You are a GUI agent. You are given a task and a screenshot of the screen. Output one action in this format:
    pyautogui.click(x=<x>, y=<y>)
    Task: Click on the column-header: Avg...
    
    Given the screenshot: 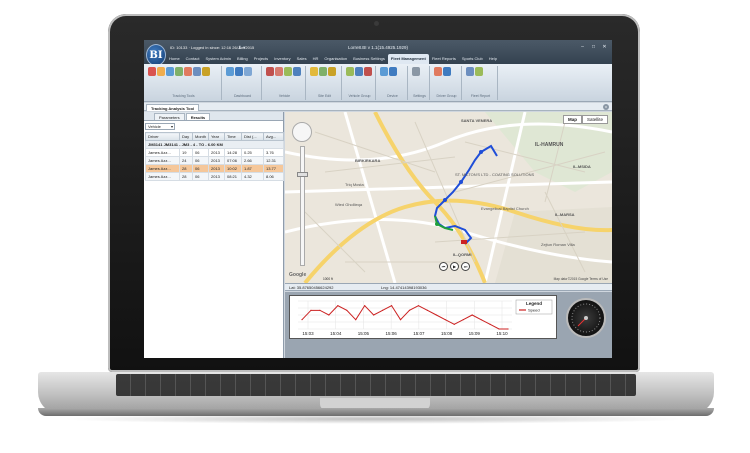 What is the action you would take?
    pyautogui.click(x=273, y=136)
    